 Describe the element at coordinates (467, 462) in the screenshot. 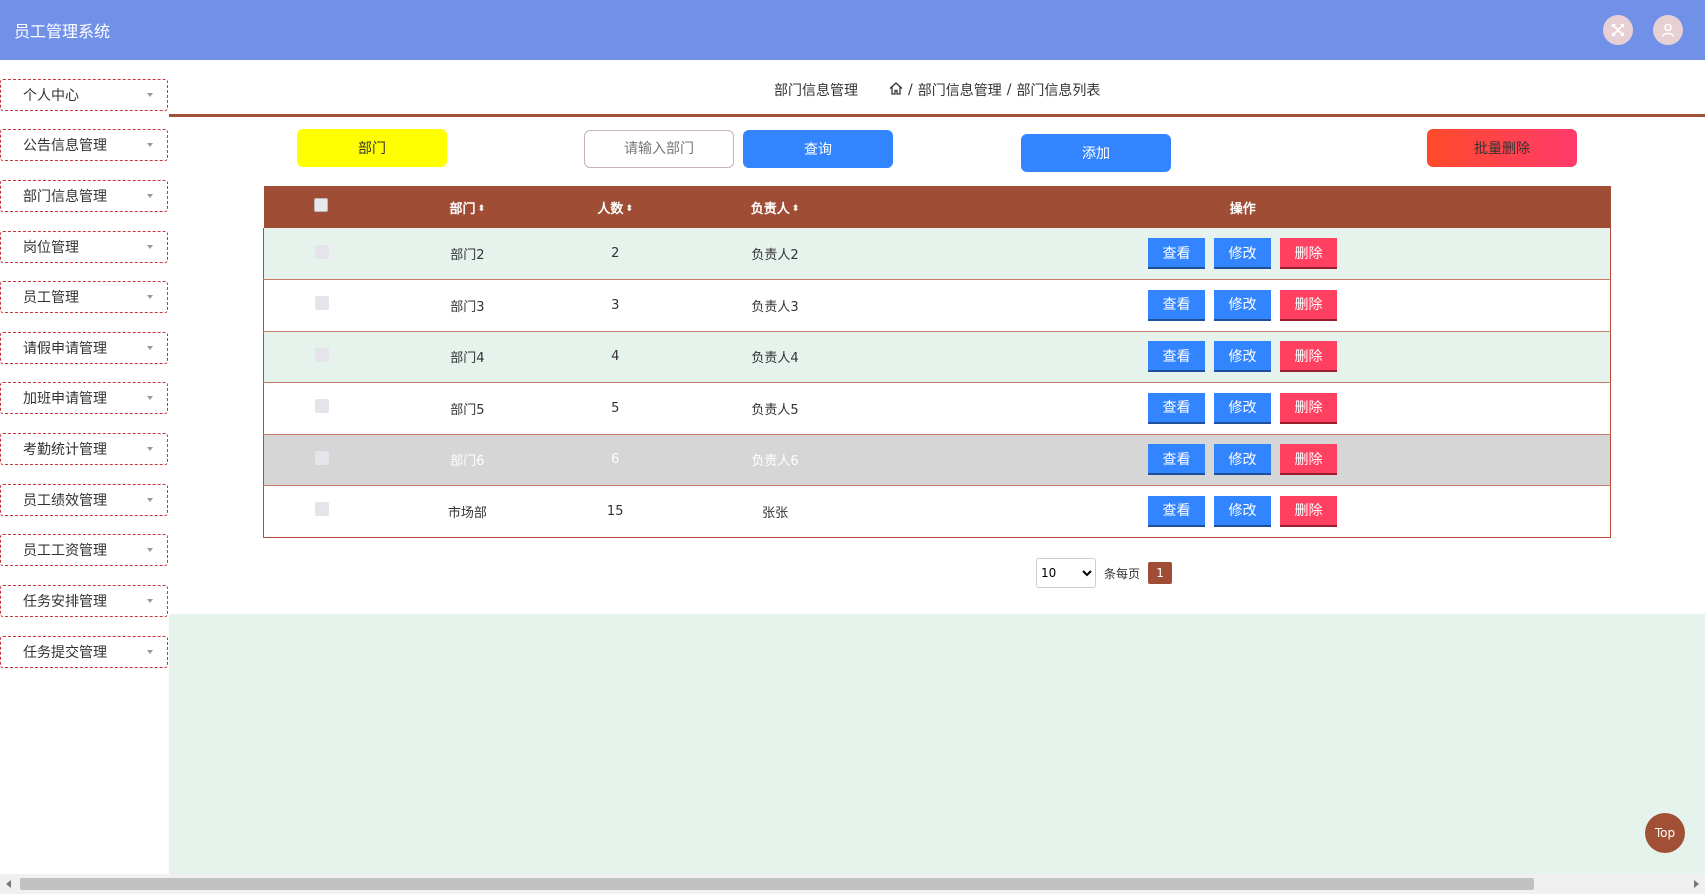

I see `cell-dept: 部门6` at that location.